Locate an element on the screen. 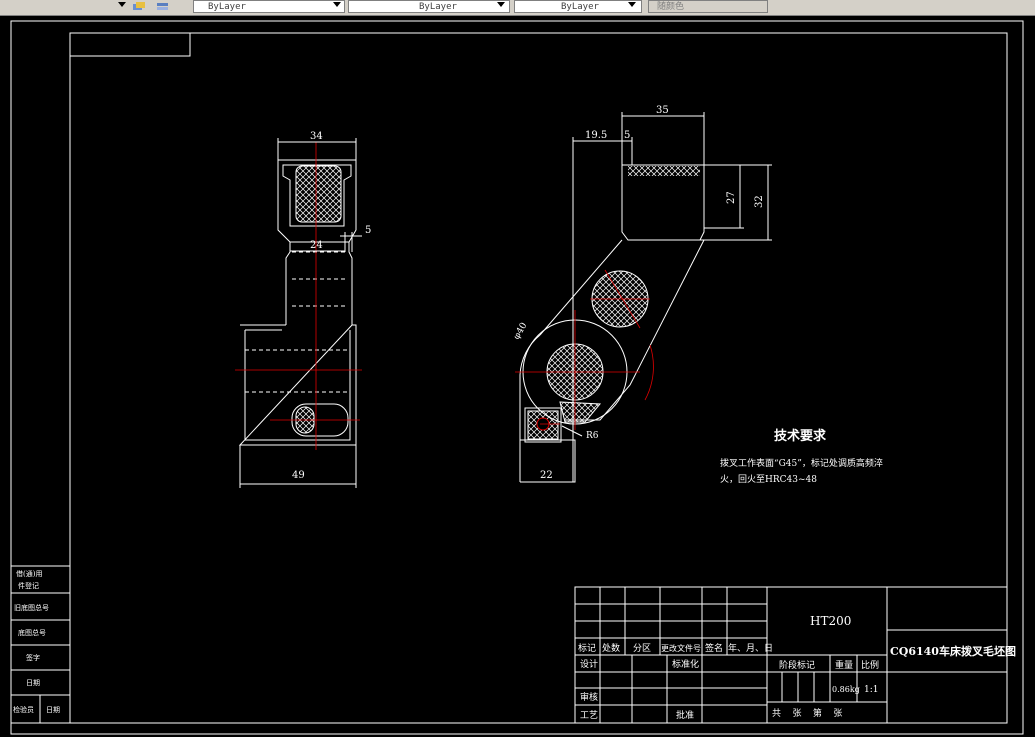 This screenshot has height=737, width=1035. row-approve: 批准 is located at coordinates (685, 715).